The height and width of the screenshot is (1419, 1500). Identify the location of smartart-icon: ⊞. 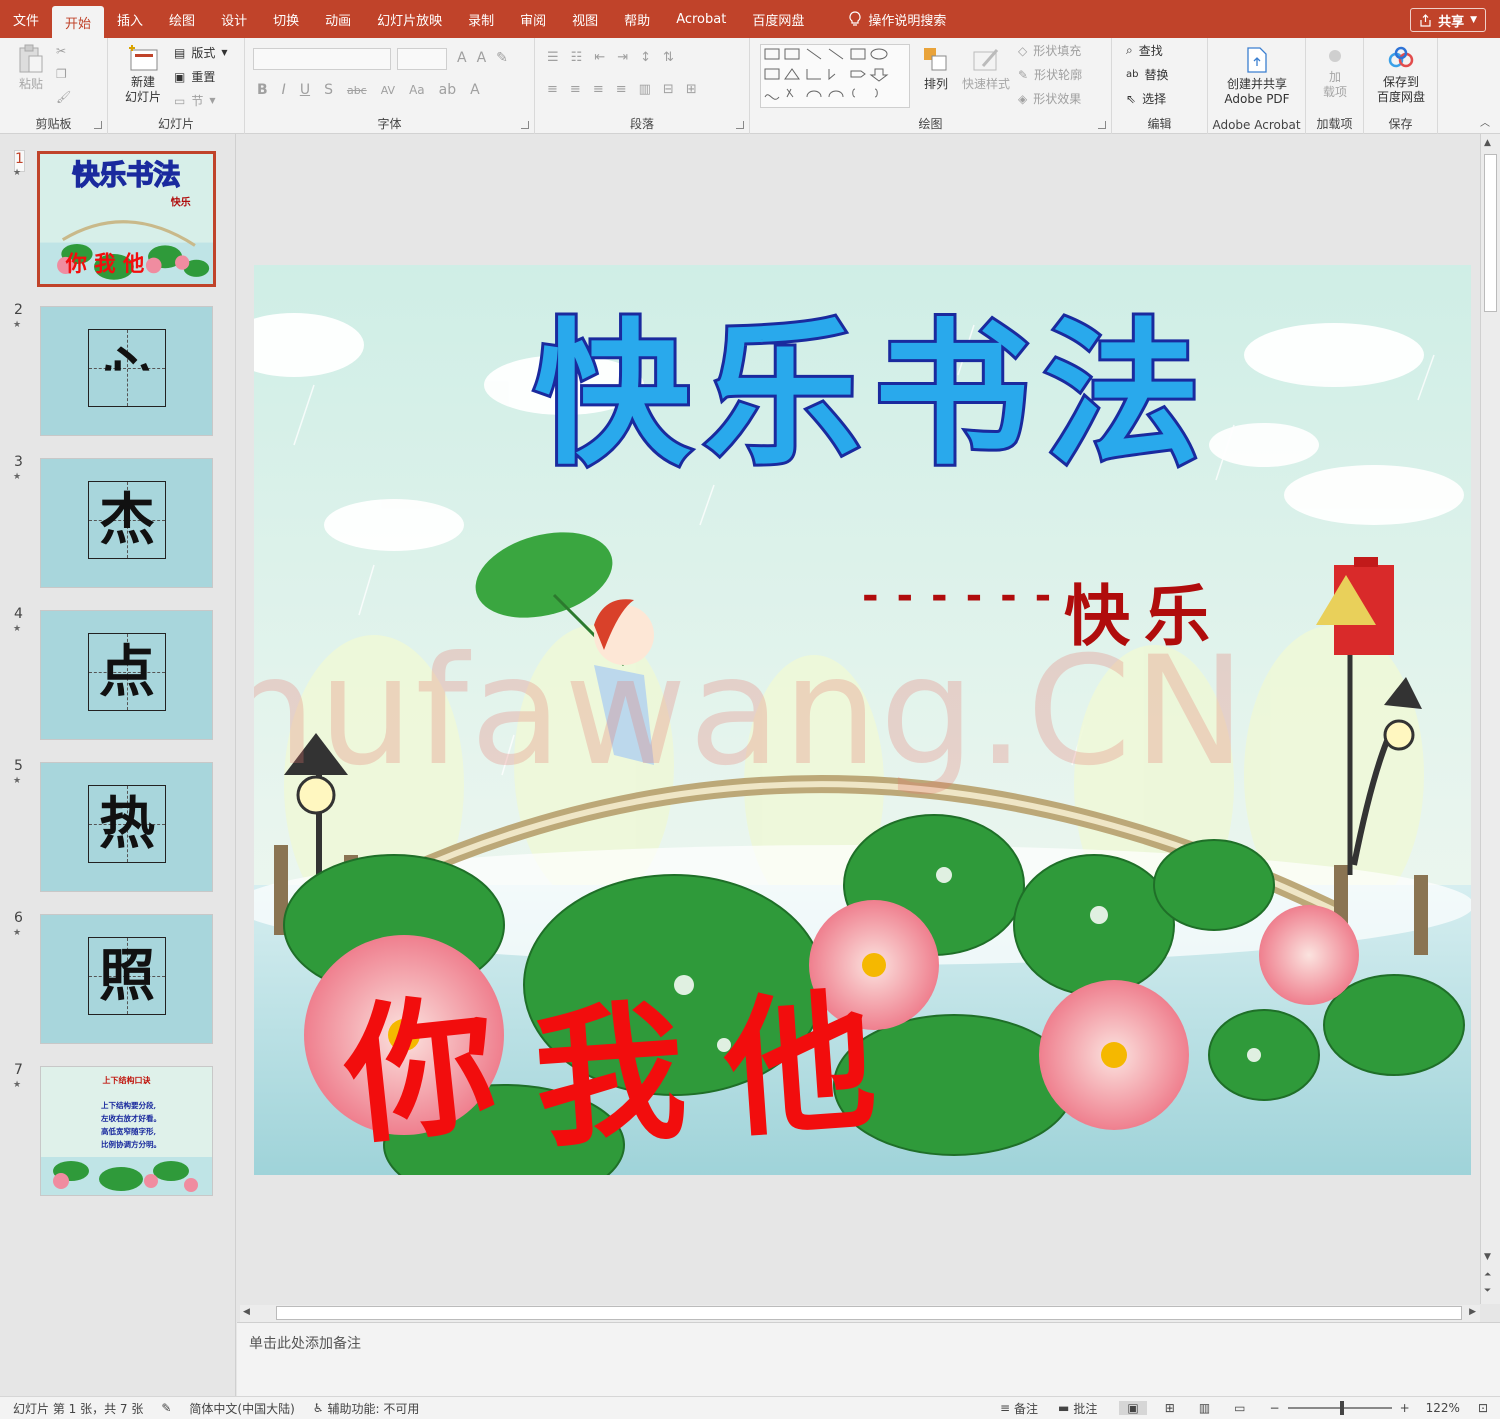
(691, 89).